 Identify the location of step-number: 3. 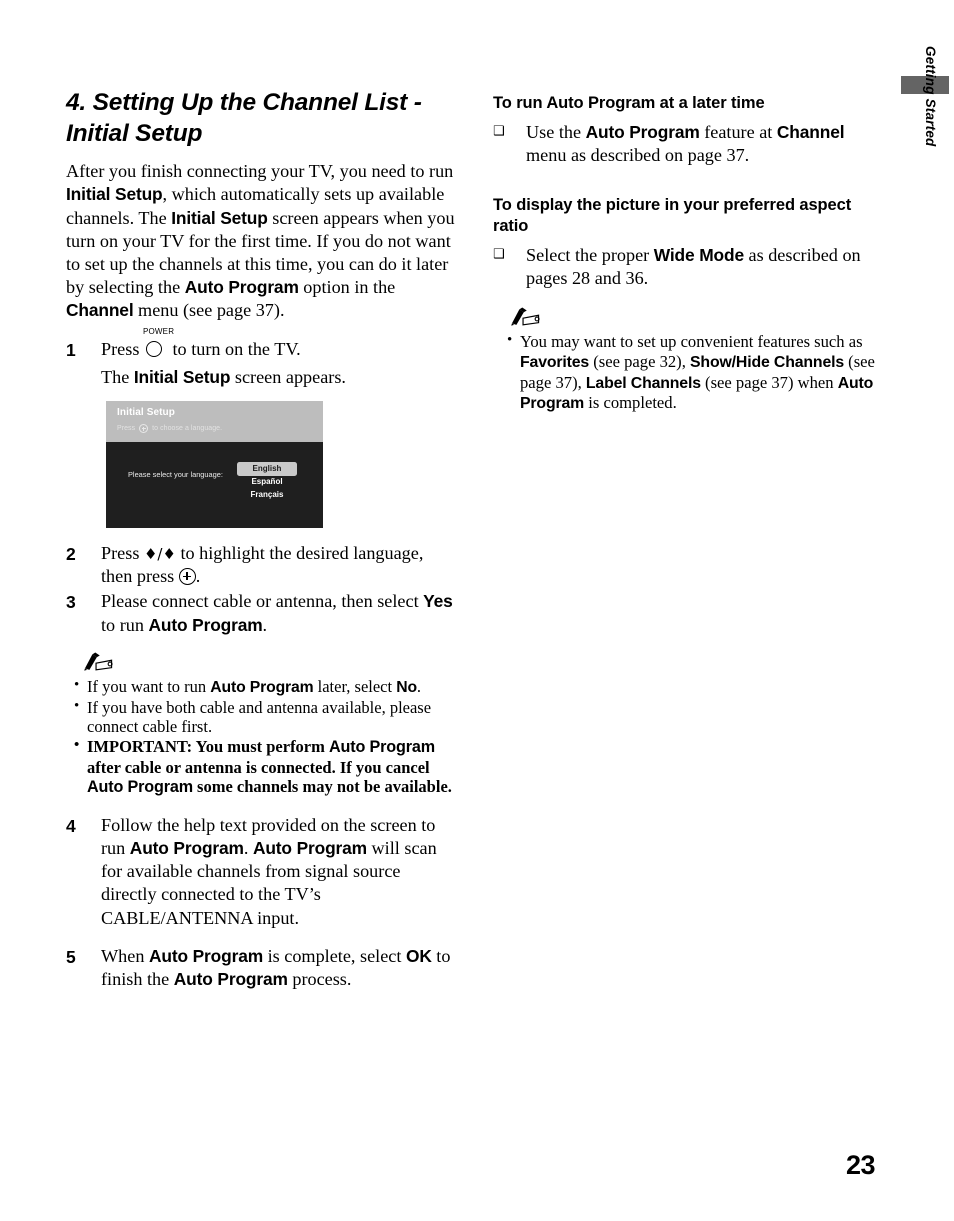
(71, 602).